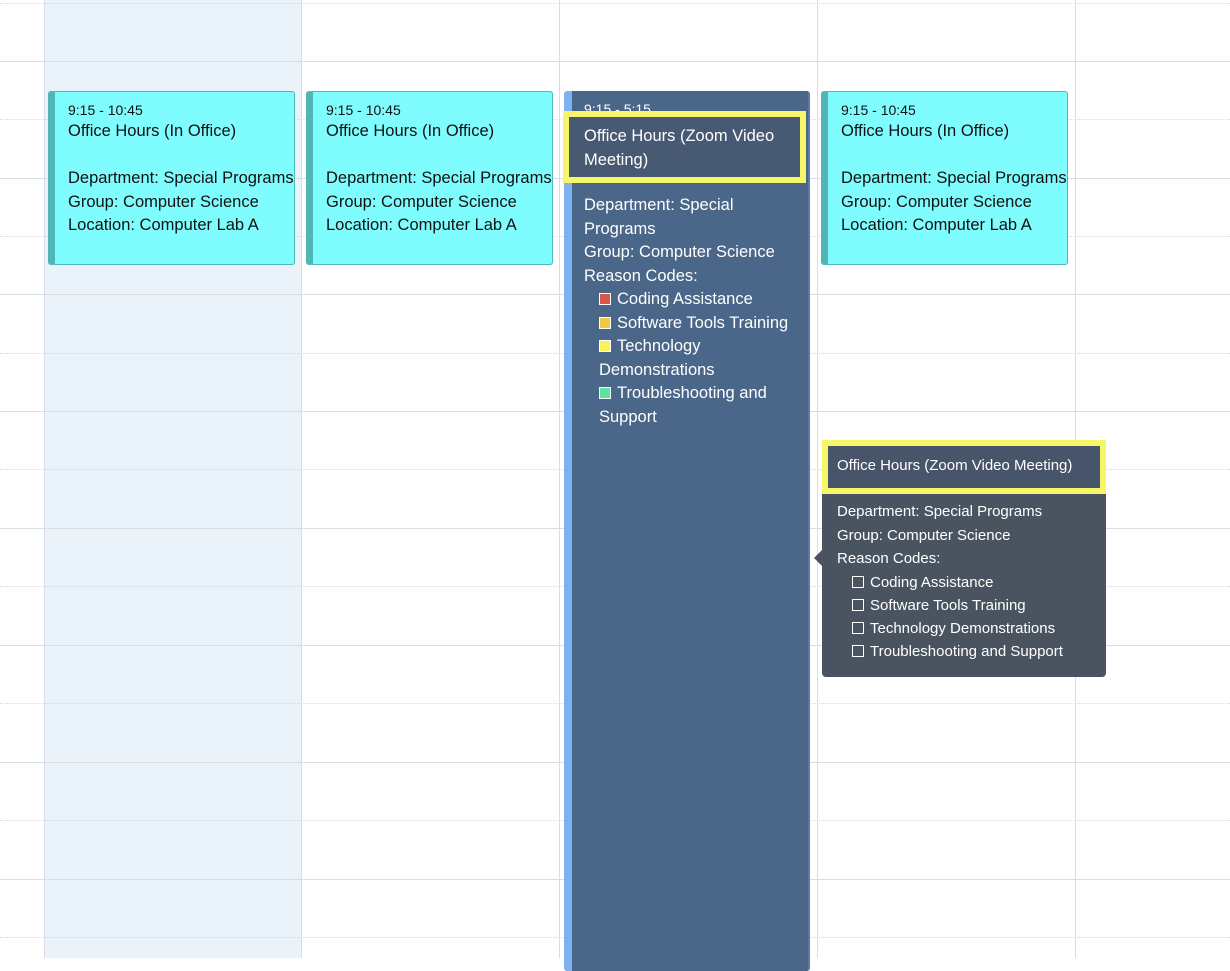 This screenshot has width=1230, height=971. What do you see at coordinates (657, 358) in the screenshot?
I see `reason-code-item: Technology Demonstrations` at bounding box center [657, 358].